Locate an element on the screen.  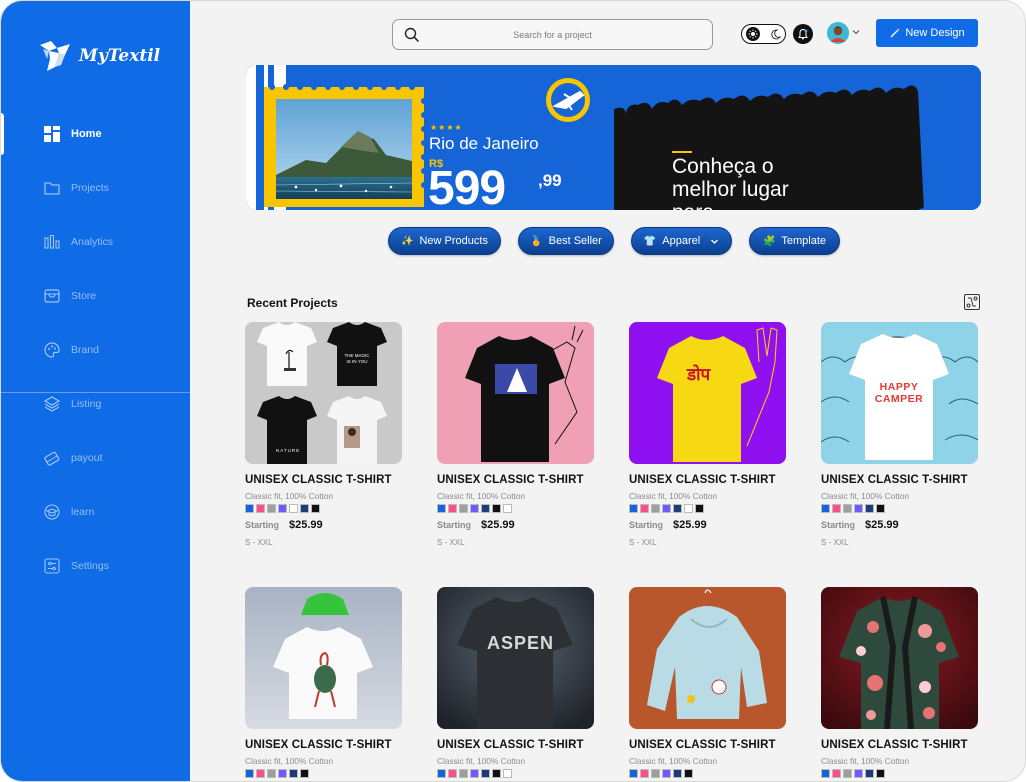
color-swatches is located at coordinates (324, 508).